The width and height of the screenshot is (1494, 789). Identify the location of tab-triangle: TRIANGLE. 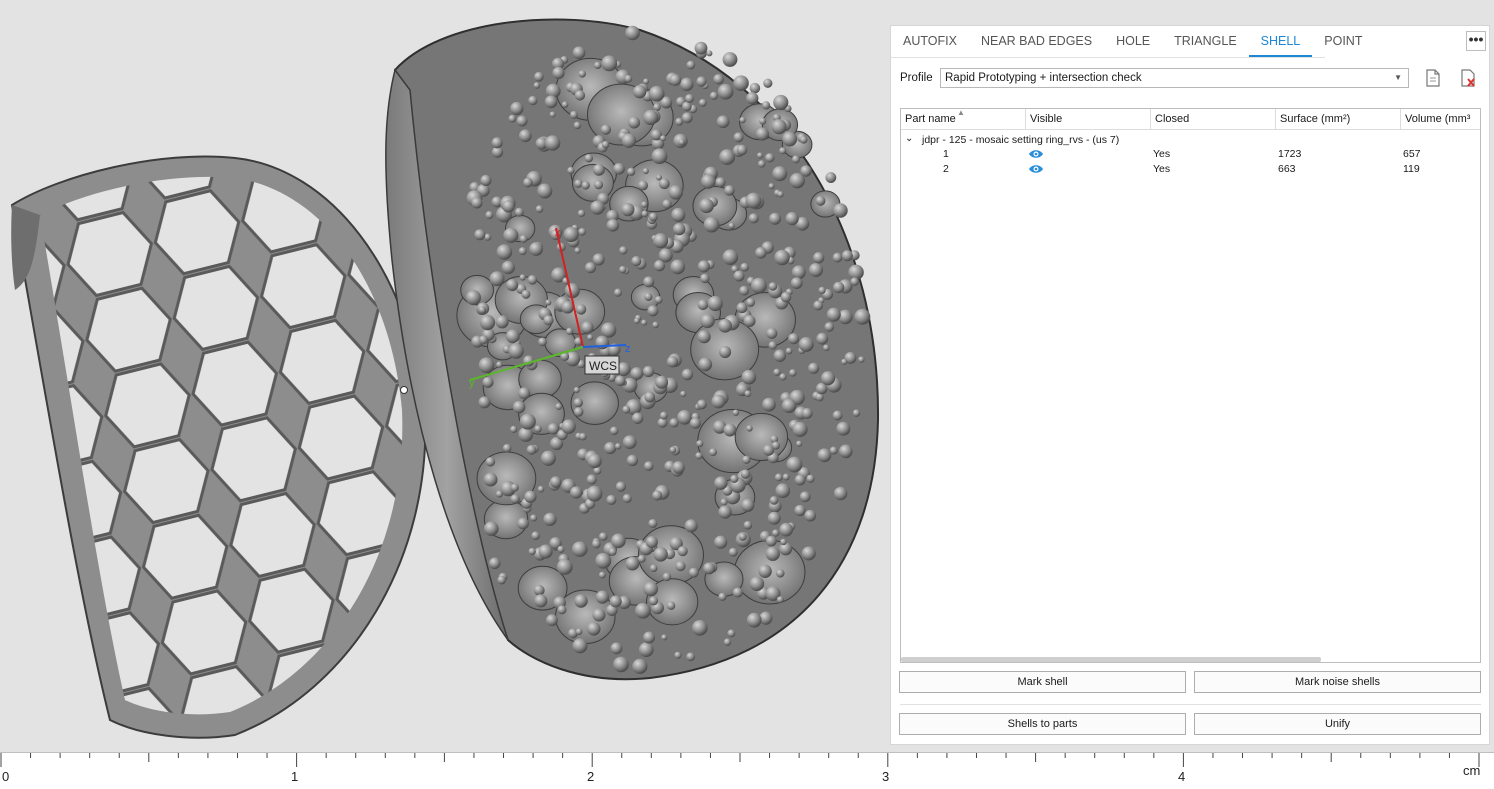
(1205, 41).